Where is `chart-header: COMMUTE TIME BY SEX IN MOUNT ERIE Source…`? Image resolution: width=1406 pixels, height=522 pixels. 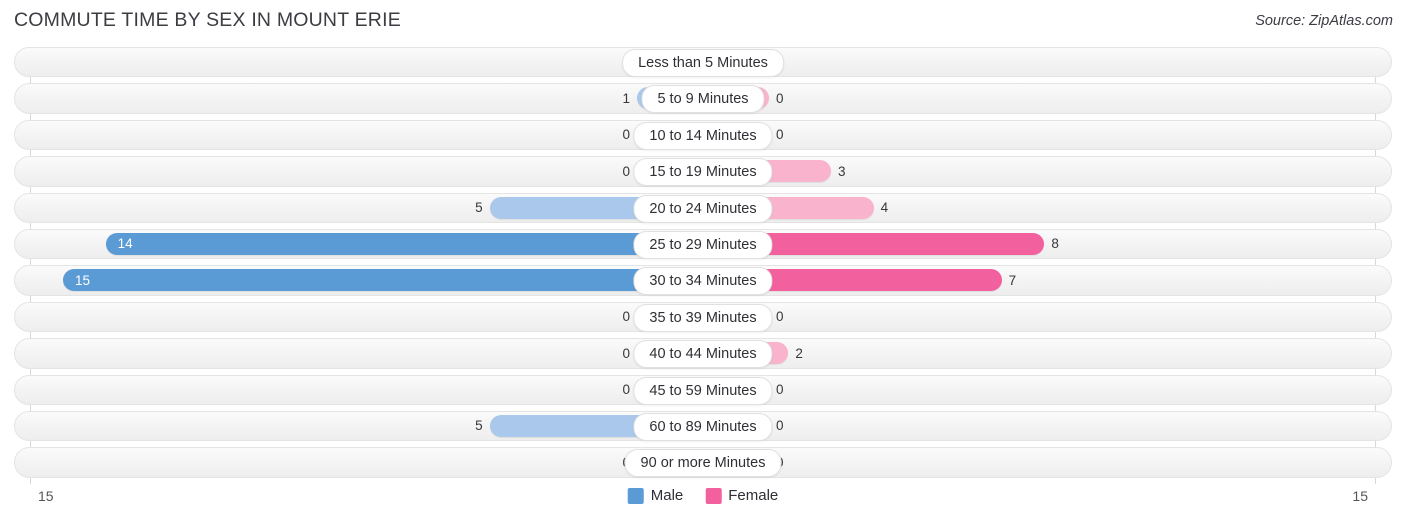
chart-header: COMMUTE TIME BY SEX IN MOUNT ERIE Source… is located at coordinates (703, 22).